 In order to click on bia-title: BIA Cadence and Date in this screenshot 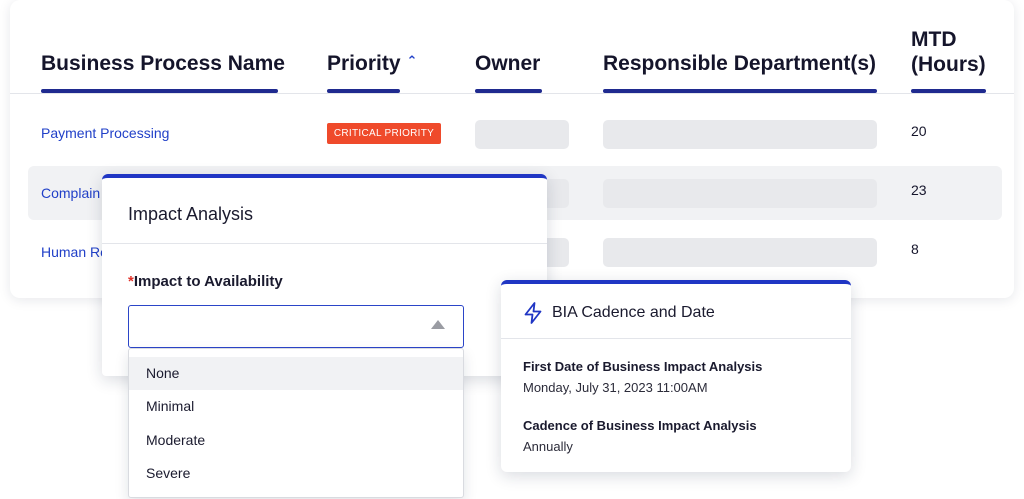, I will do `click(633, 312)`.